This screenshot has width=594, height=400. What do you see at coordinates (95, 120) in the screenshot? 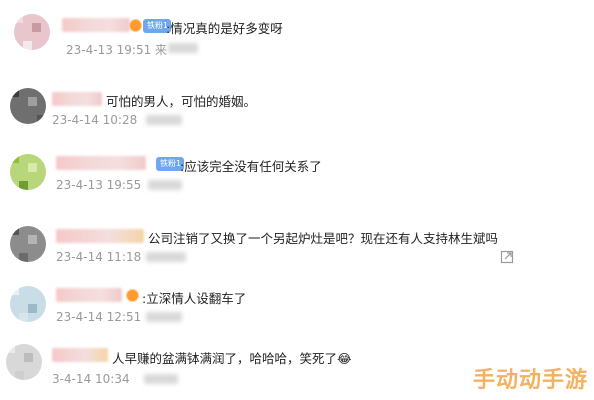
I see `comment-meta: 23-4-14 10:28` at bounding box center [95, 120].